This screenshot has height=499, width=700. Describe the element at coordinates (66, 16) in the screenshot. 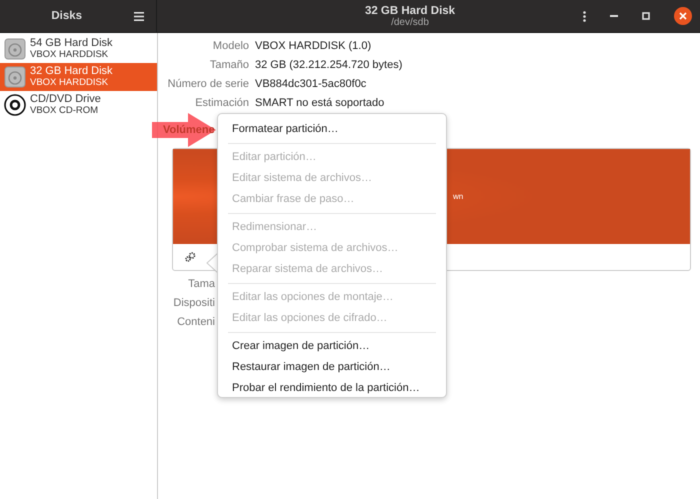

I see `app-title: Disks` at that location.